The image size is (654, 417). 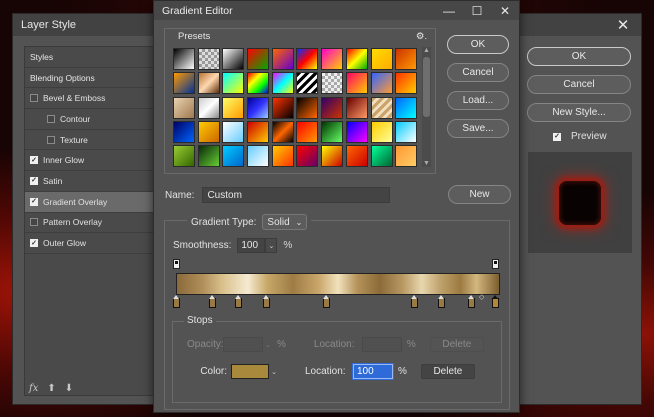 I want to click on style-item: Styles, so click(x=95, y=57).